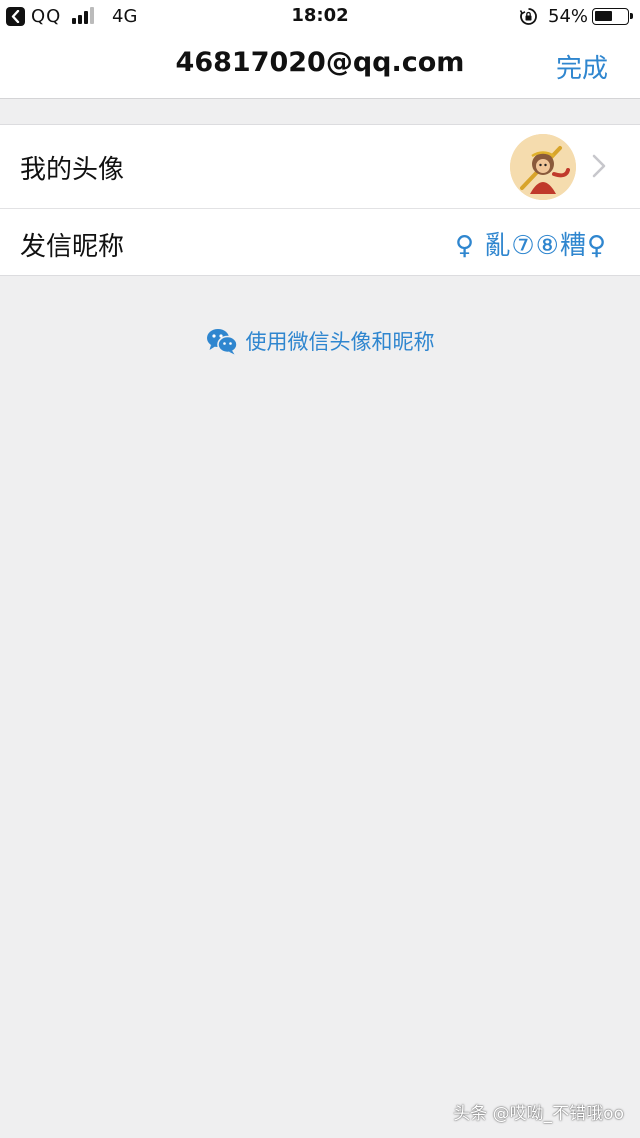 This screenshot has width=640, height=1138. What do you see at coordinates (320, 166) in the screenshot?
I see `avatar-row: 我的头像` at bounding box center [320, 166].